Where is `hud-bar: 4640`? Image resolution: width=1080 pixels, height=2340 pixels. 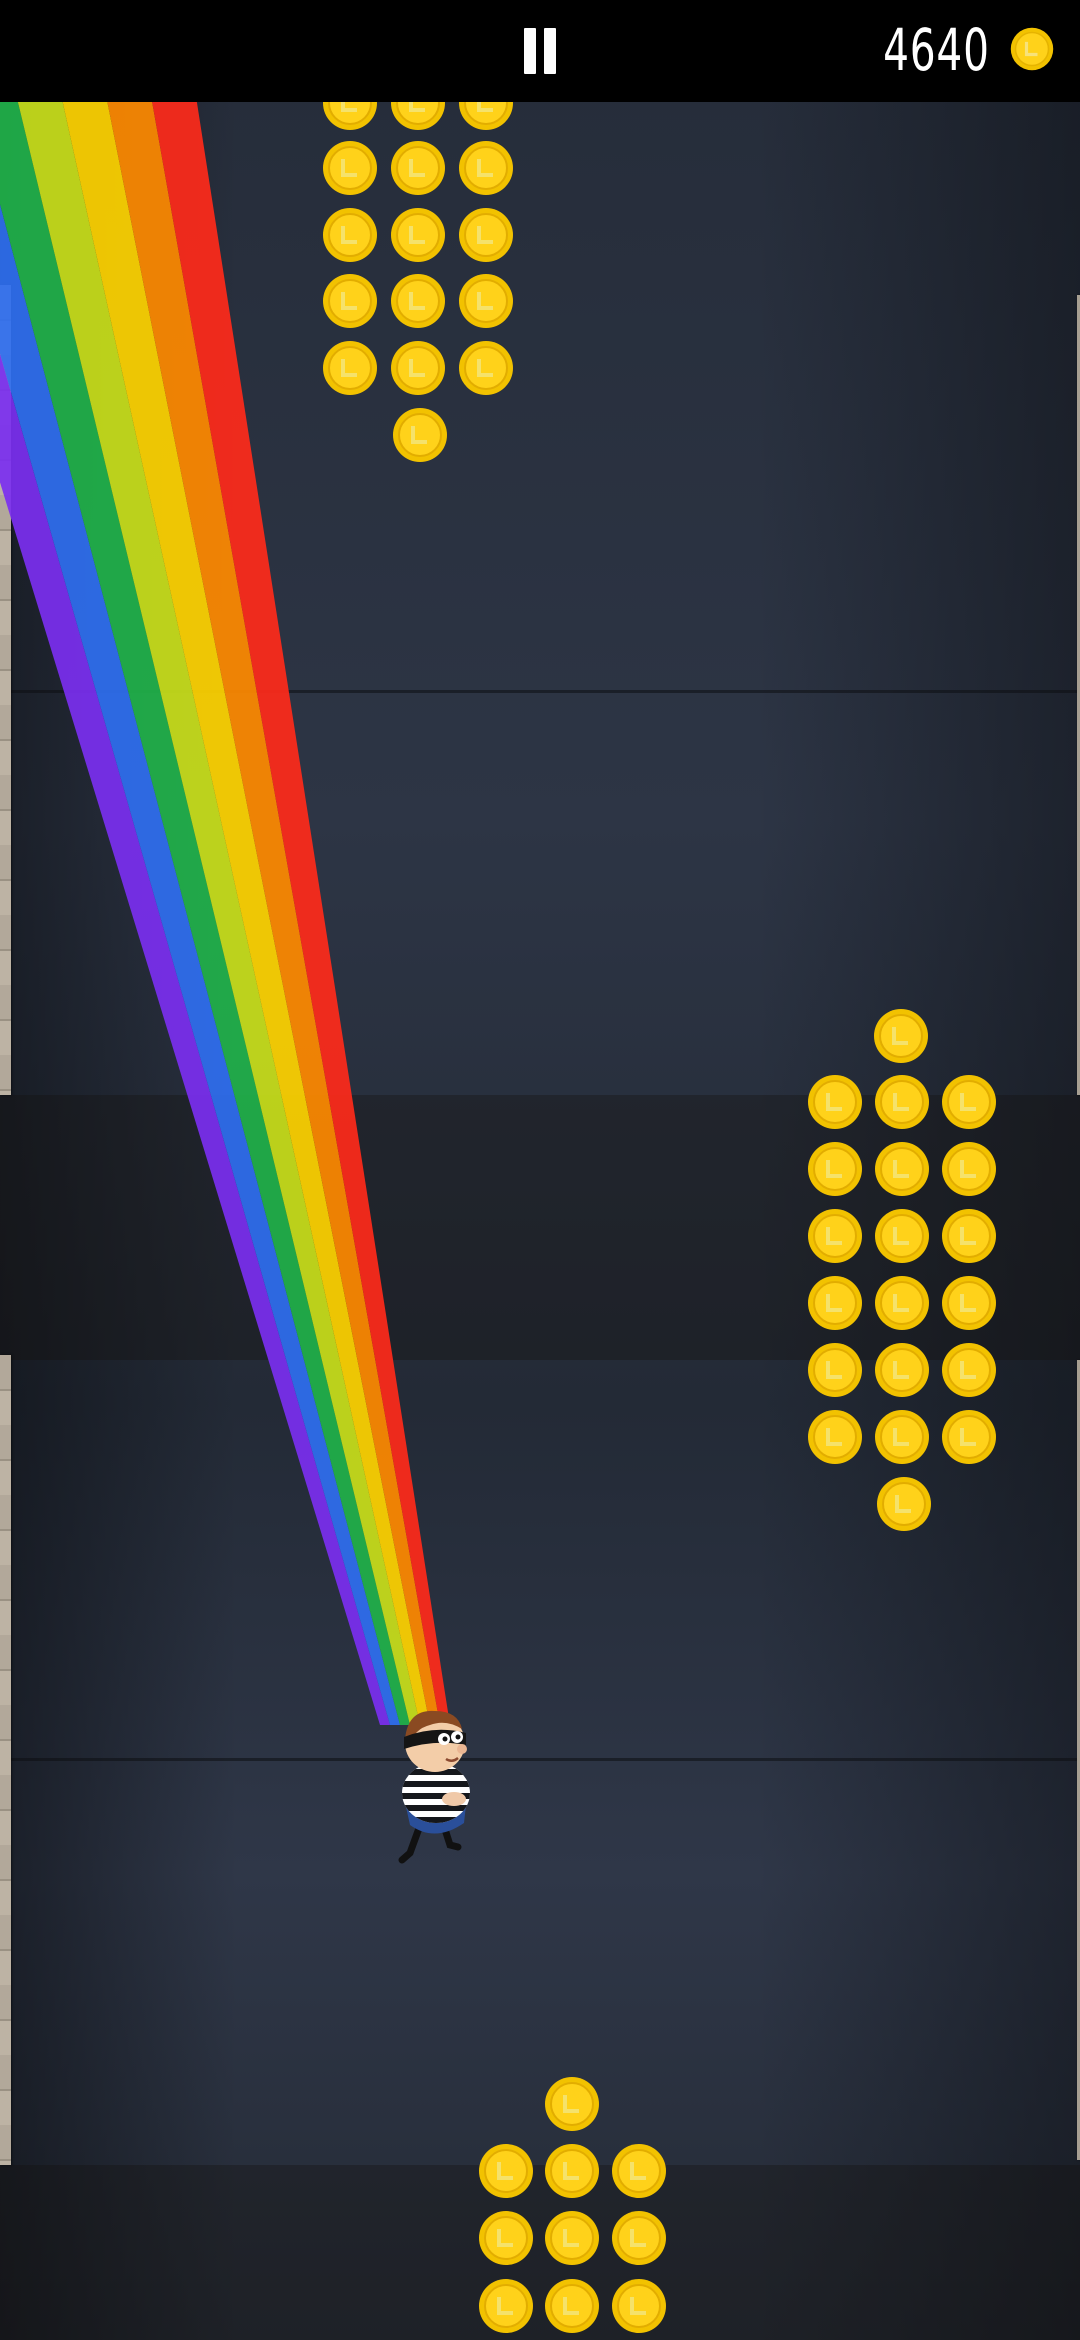
hud-bar: 4640 is located at coordinates (540, 51).